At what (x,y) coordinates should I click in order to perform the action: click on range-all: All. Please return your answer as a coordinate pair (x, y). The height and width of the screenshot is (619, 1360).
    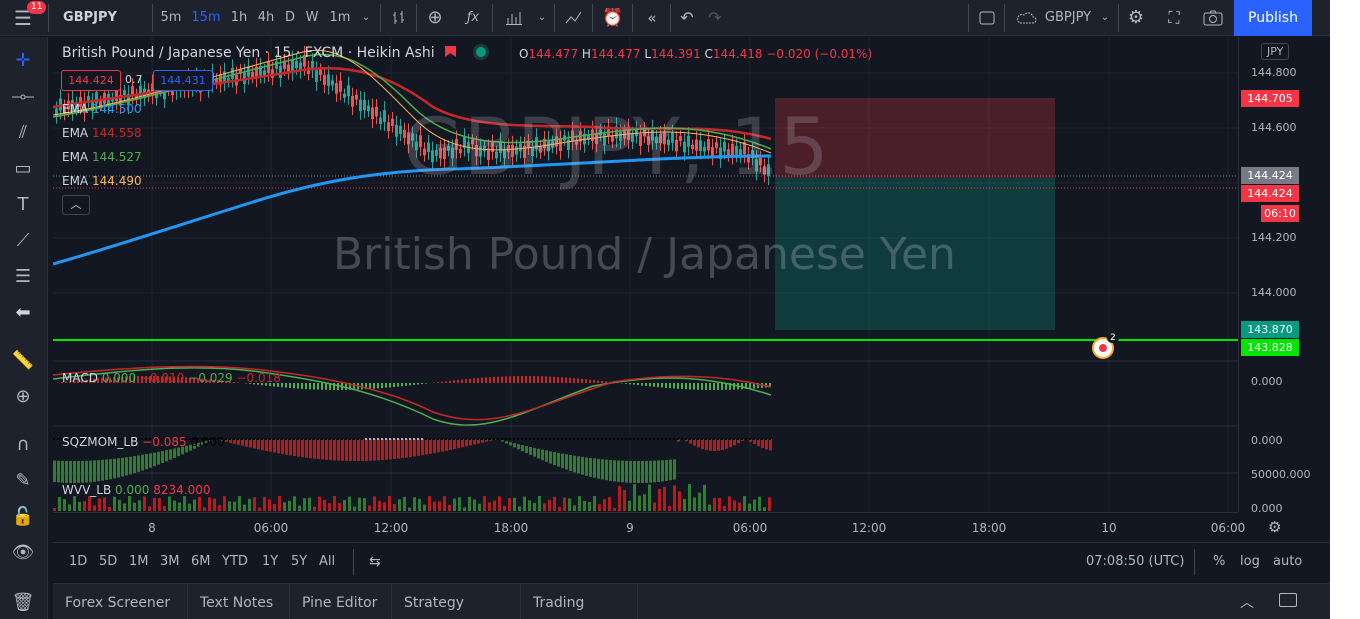
    Looking at the image, I should click on (327, 561).